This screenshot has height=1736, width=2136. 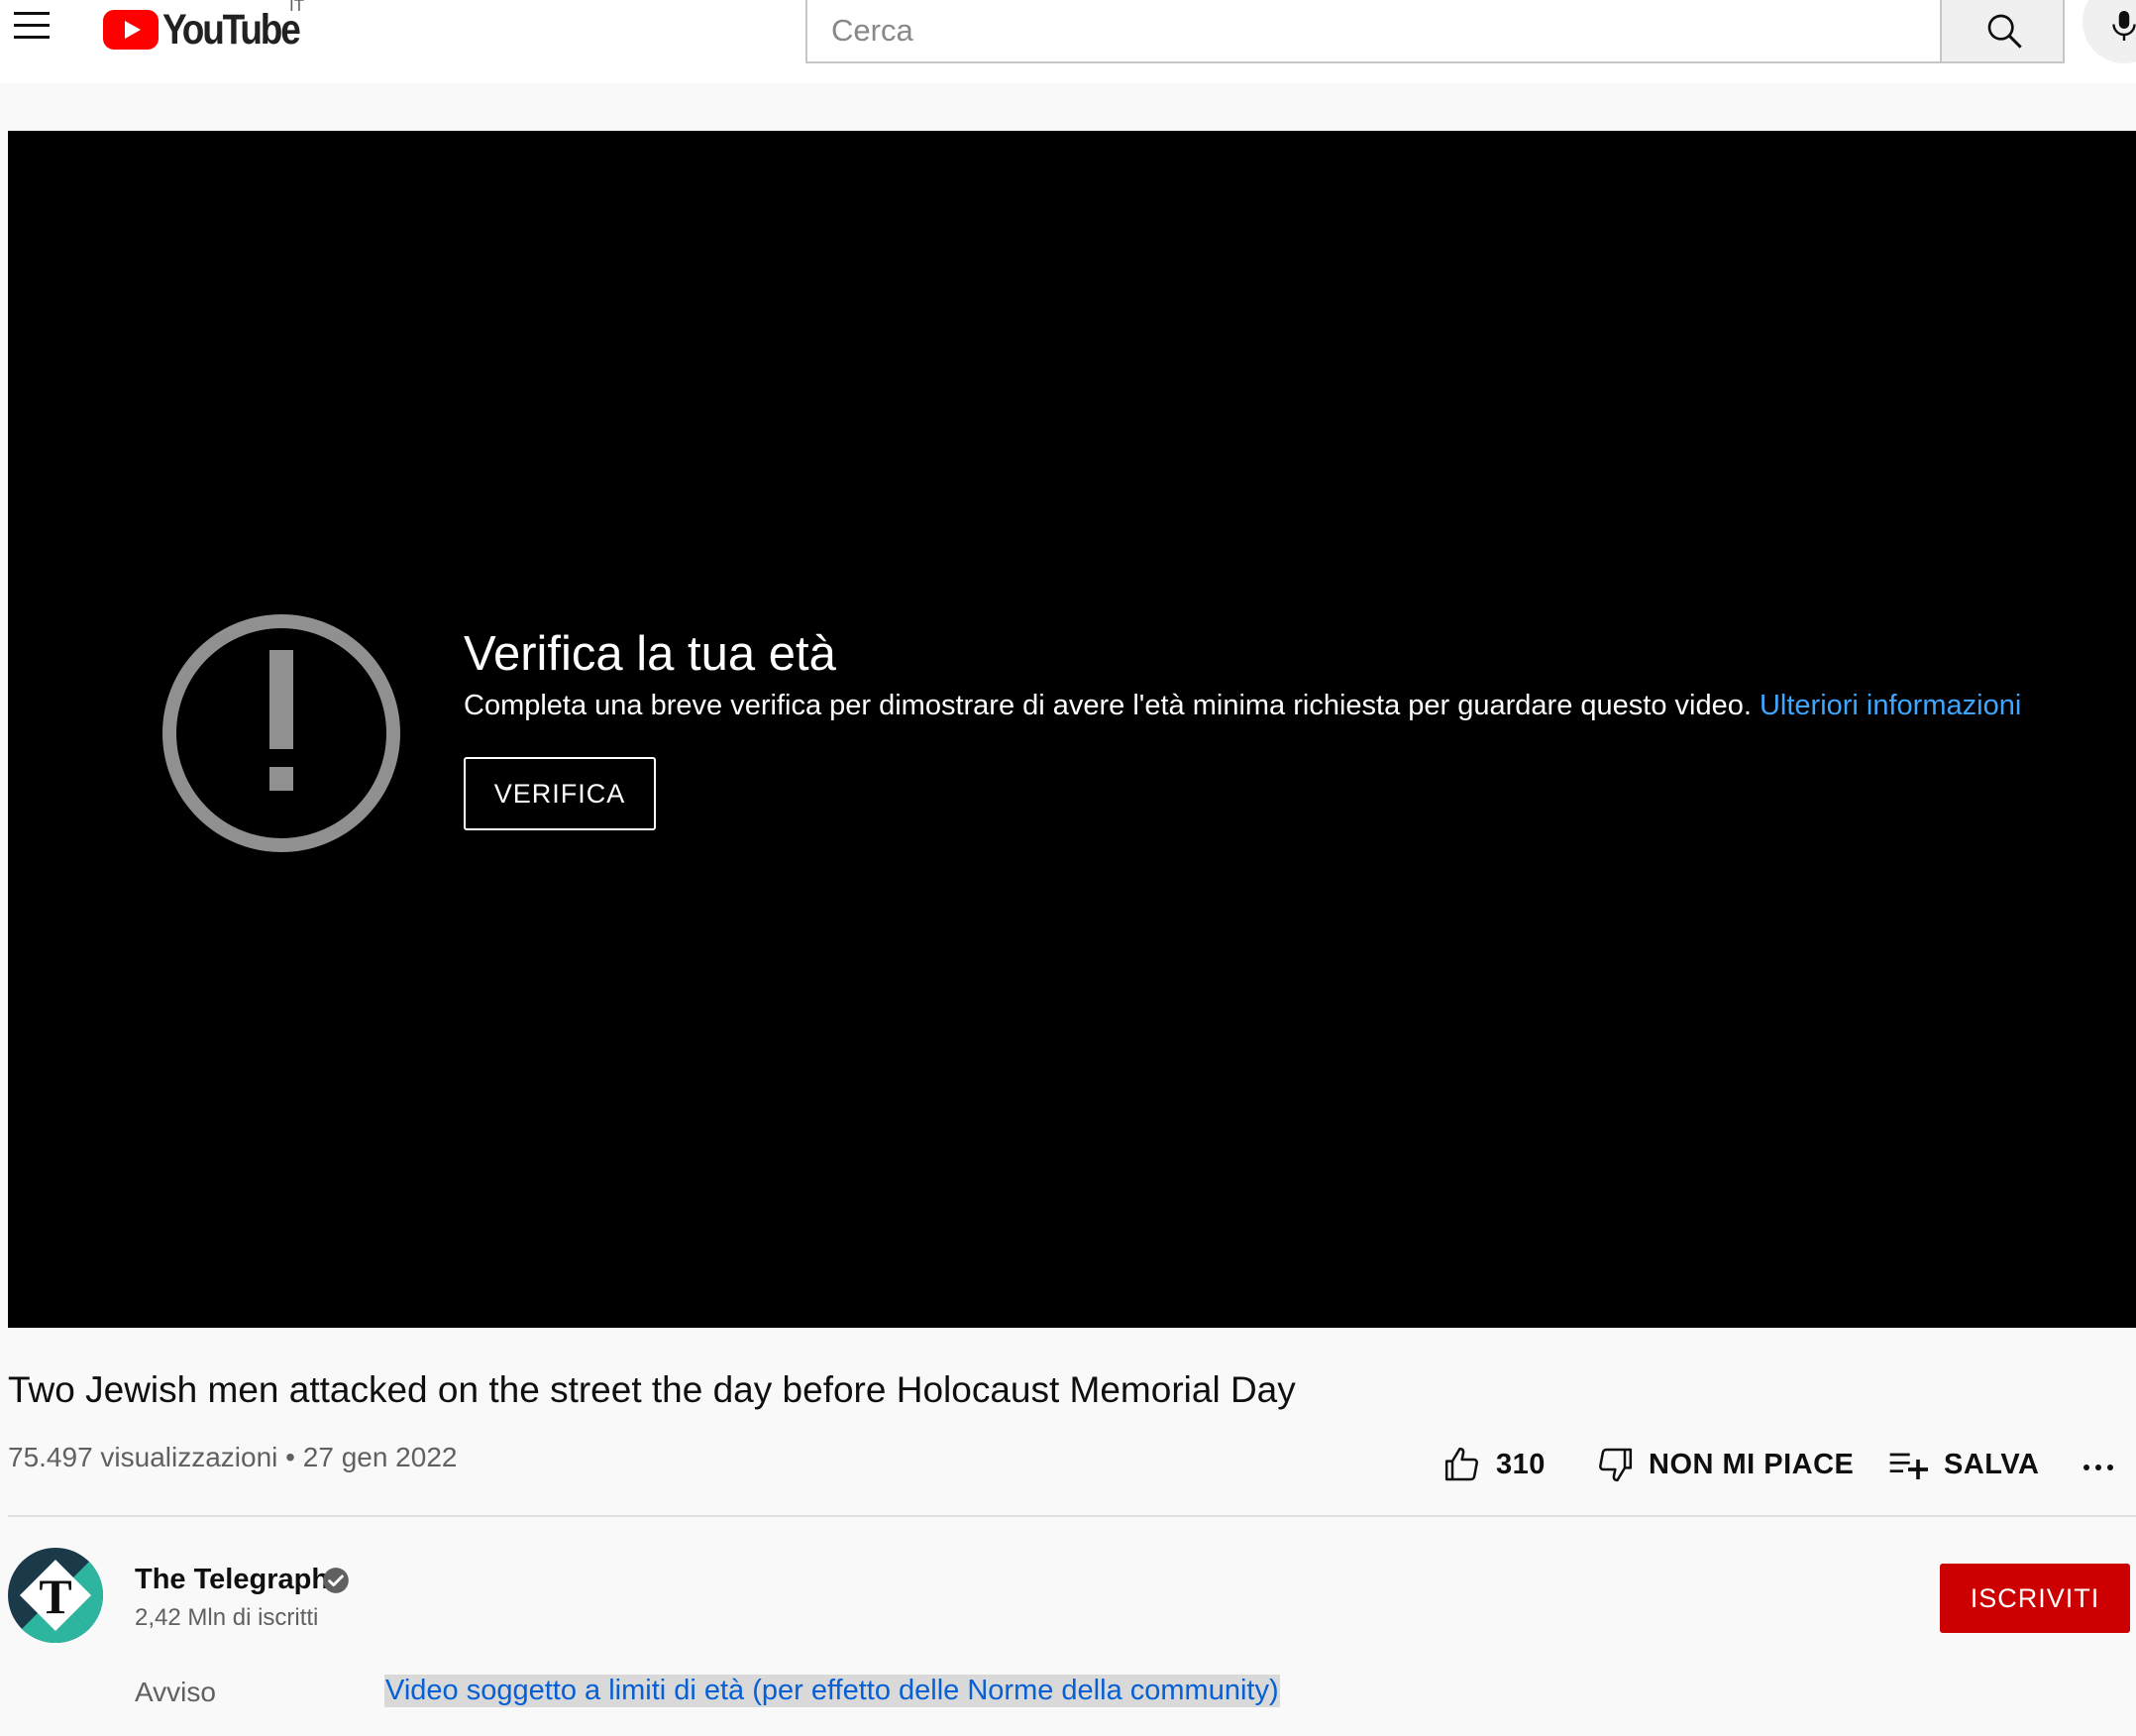 What do you see at coordinates (650, 654) in the screenshot?
I see `age-verify-title: Verifica la tua età` at bounding box center [650, 654].